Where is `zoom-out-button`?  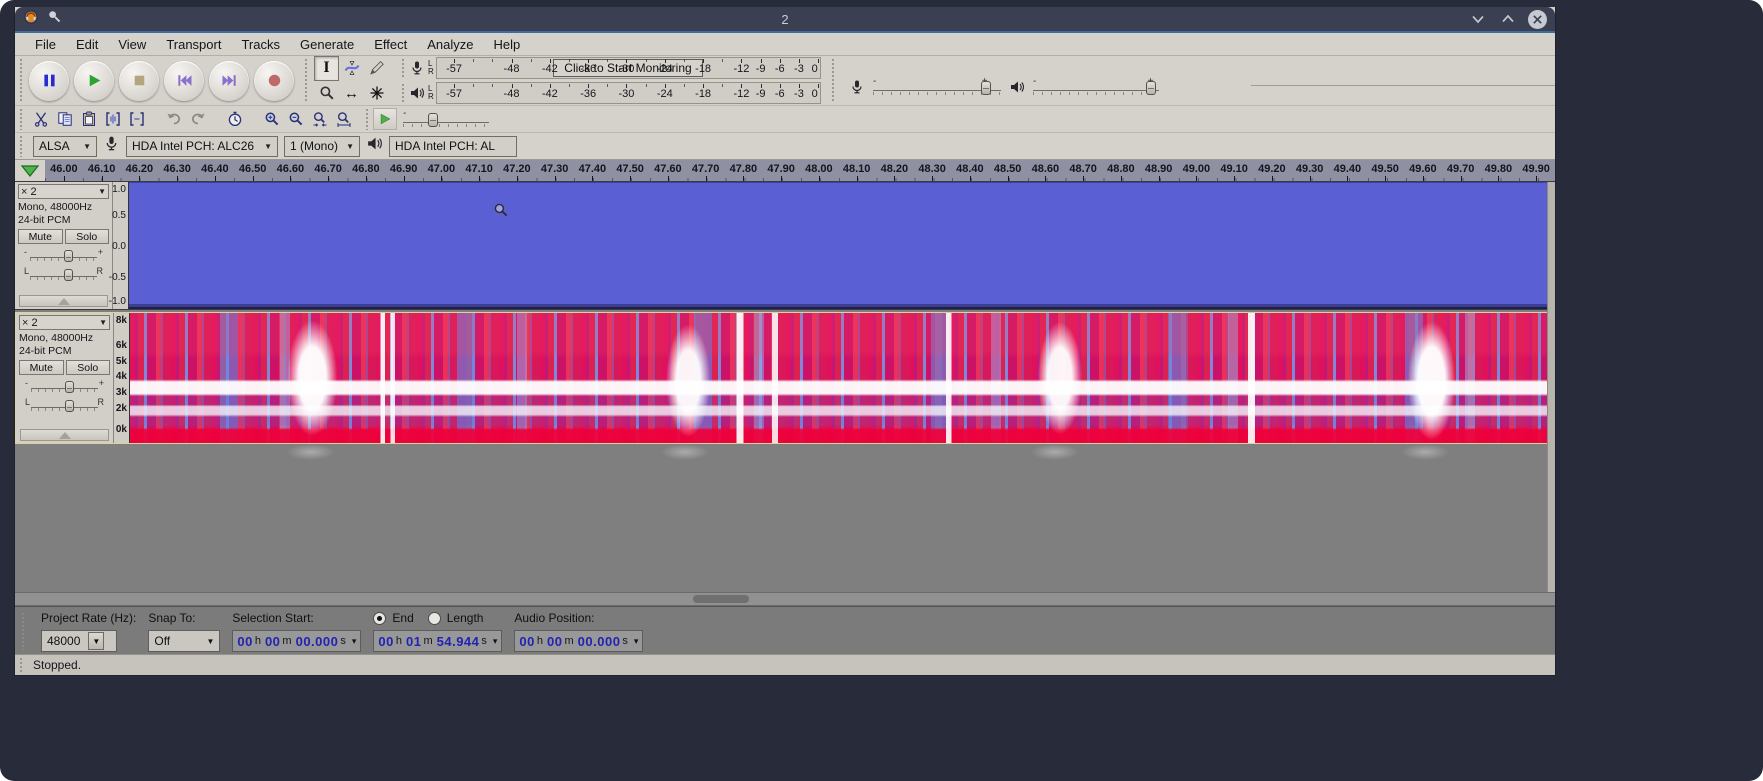 zoom-out-button is located at coordinates (295, 119).